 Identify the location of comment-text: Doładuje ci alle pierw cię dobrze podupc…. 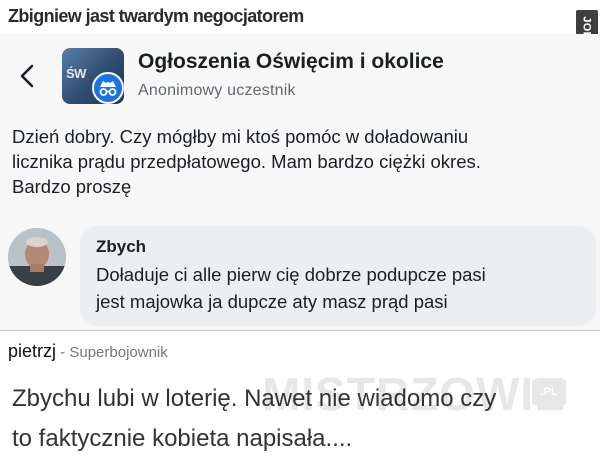
(331, 288).